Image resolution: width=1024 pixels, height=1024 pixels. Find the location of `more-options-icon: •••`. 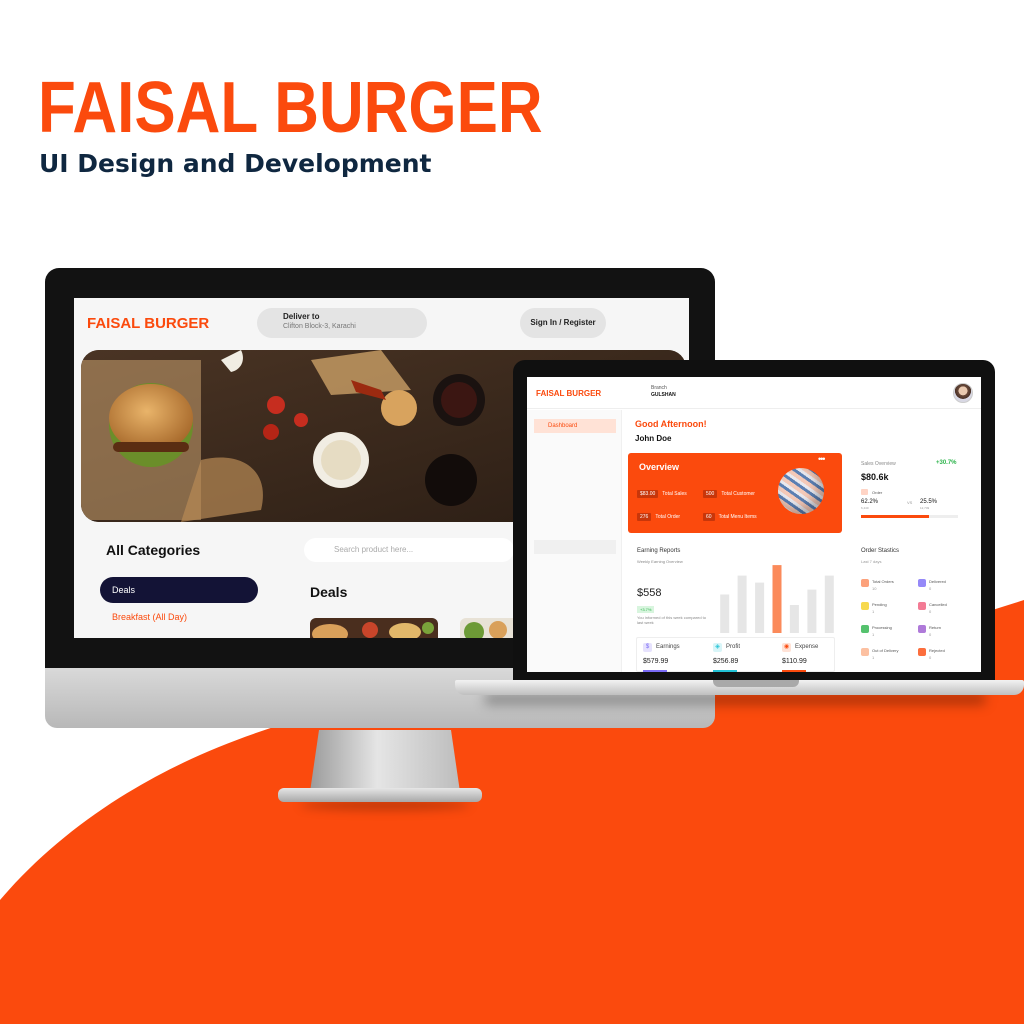

more-options-icon: ••• is located at coordinates (822, 459).